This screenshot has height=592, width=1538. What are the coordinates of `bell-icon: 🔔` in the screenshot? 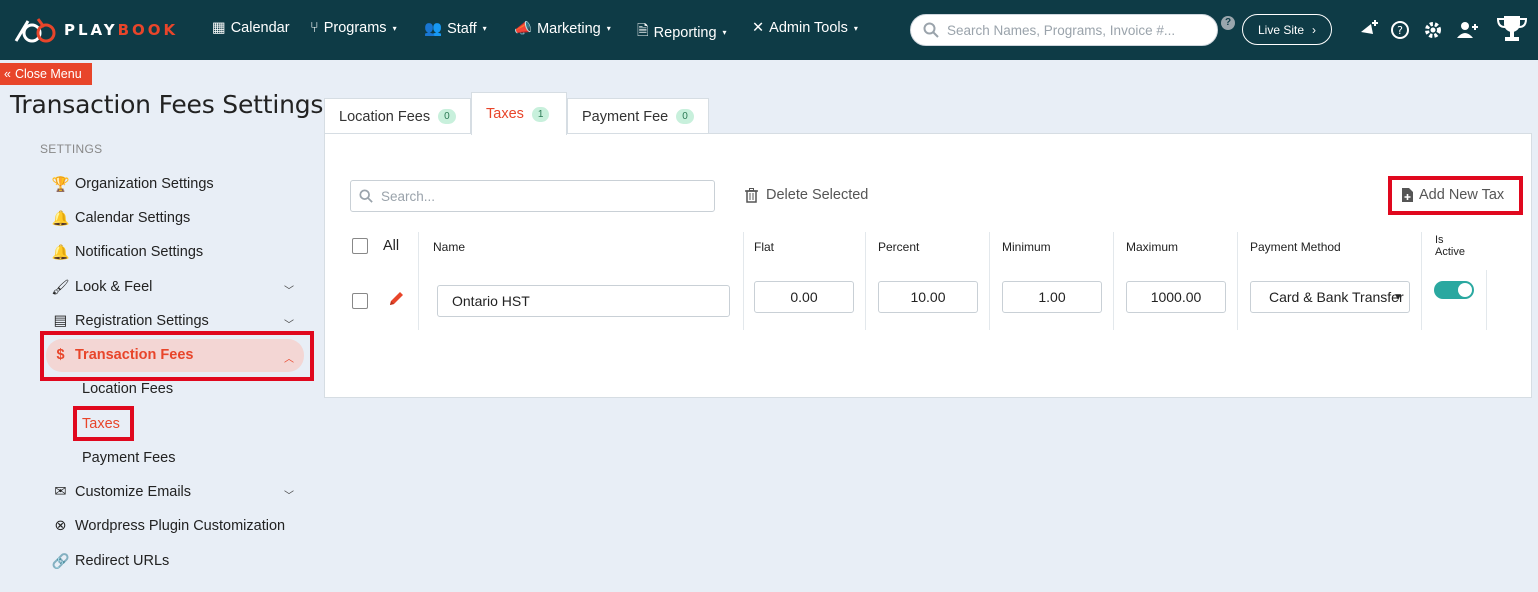 It's located at (60, 218).